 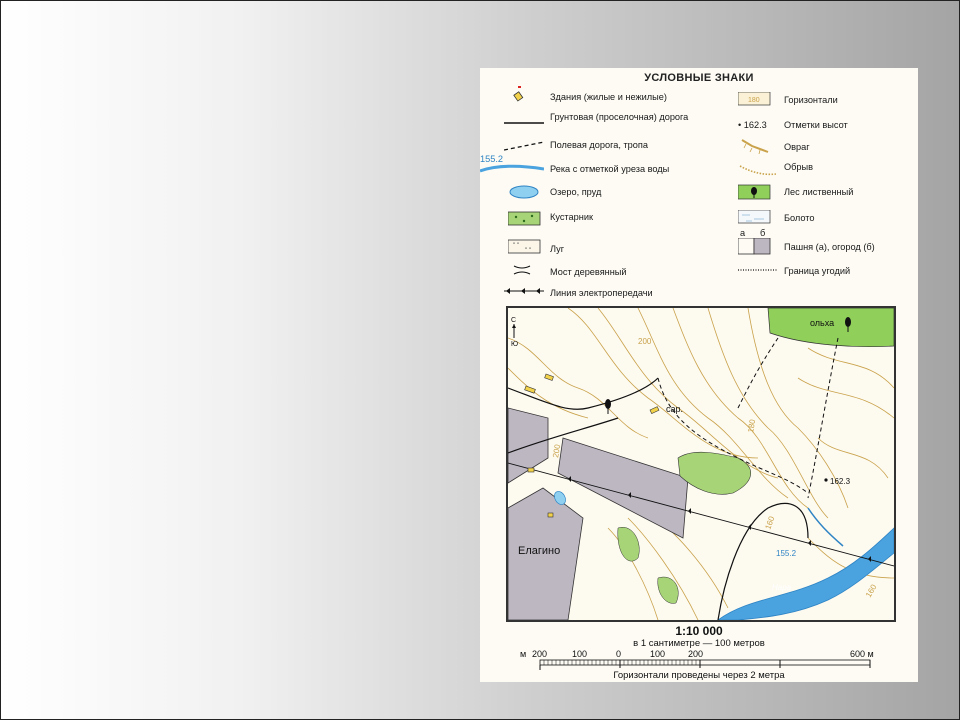 I want to click on legend-item-lake: Озеро, пруд, so click(x=609, y=192).